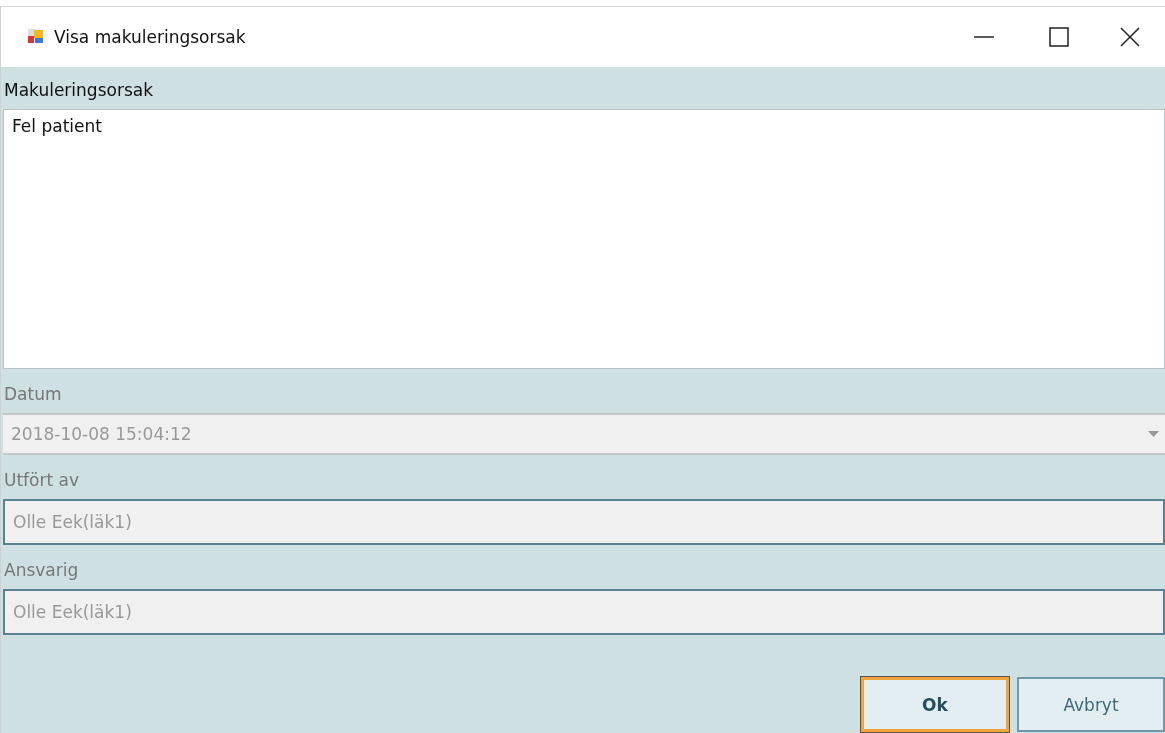  Describe the element at coordinates (36, 37) in the screenshot. I see `app-icon` at that location.